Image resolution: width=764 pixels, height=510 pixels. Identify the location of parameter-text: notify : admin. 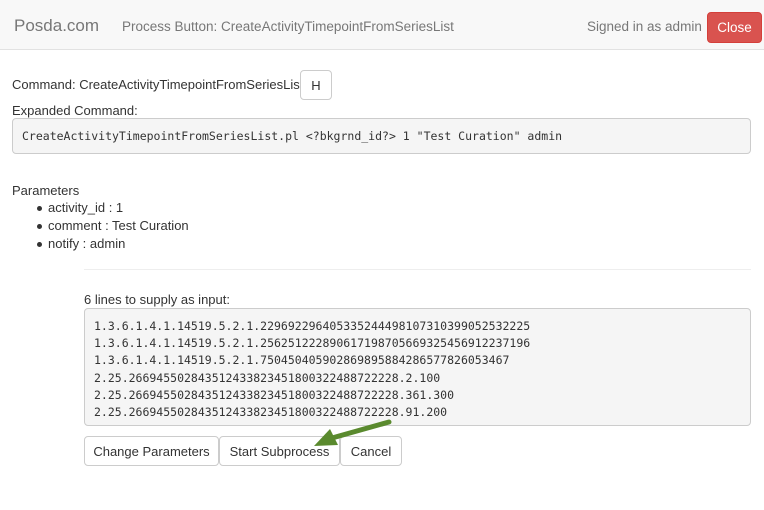
(87, 243).